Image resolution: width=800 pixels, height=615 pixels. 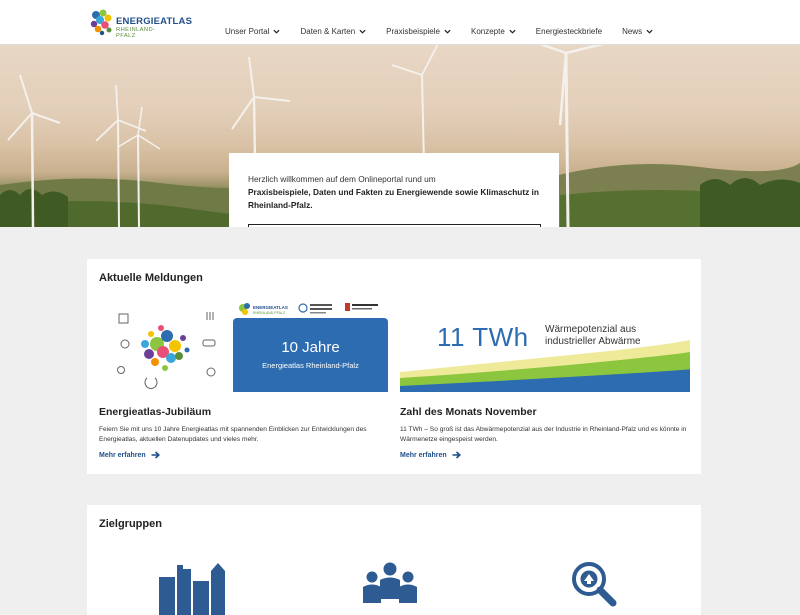 I want to click on nav-item-label: Energiesteckbriefe, so click(x=569, y=31).